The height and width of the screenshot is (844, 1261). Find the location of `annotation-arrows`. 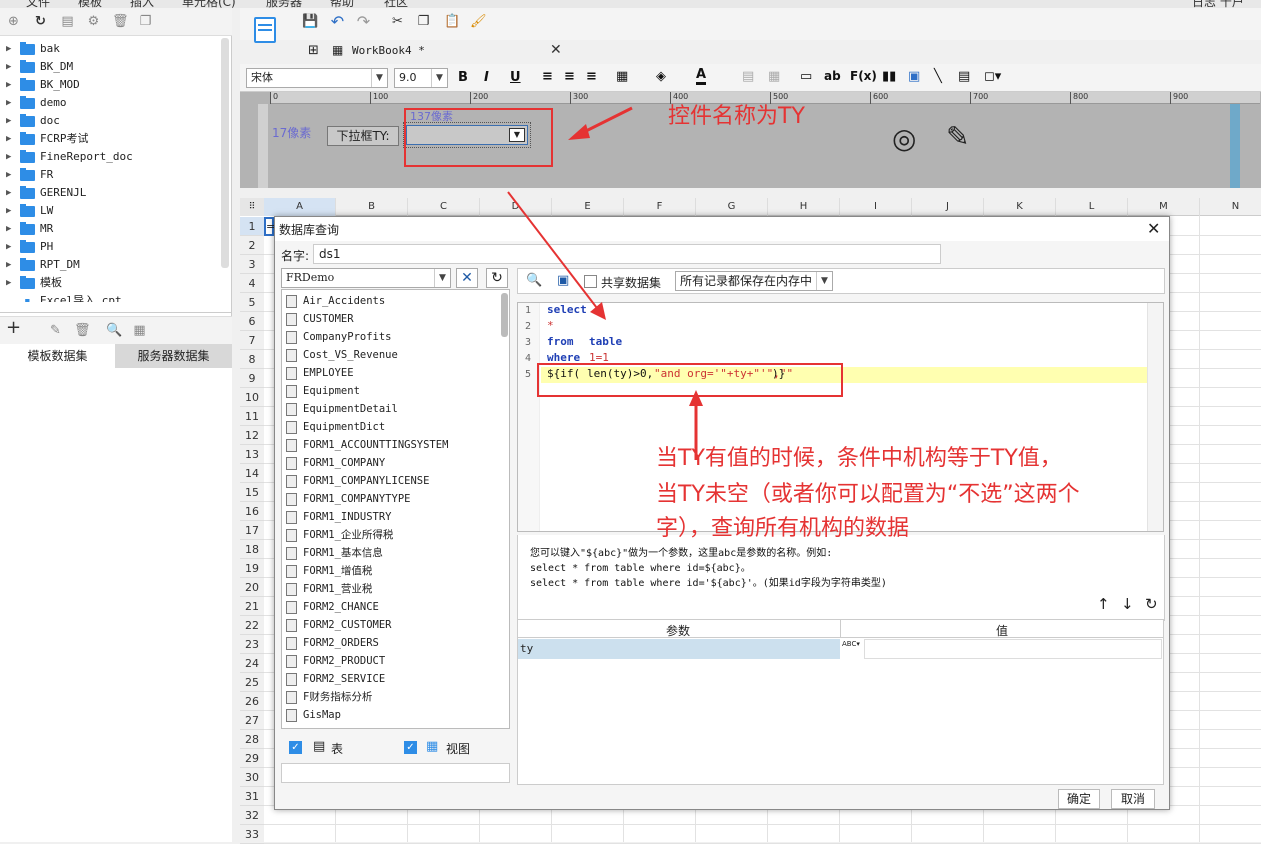

annotation-arrows is located at coordinates (605, 283).